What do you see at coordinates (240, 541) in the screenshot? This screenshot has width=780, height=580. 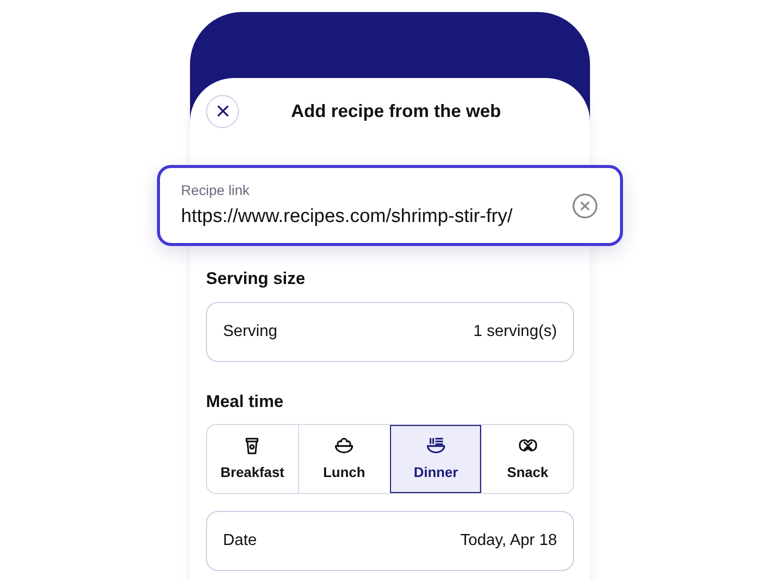 I see `field-label: Date` at bounding box center [240, 541].